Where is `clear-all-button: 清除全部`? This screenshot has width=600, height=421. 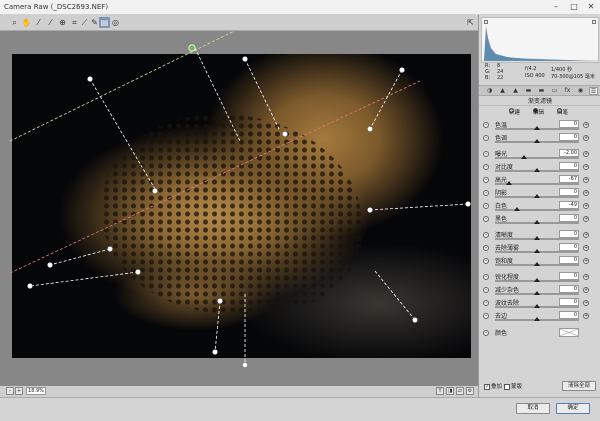
clear-all-button: 清除全部 is located at coordinates (579, 386).